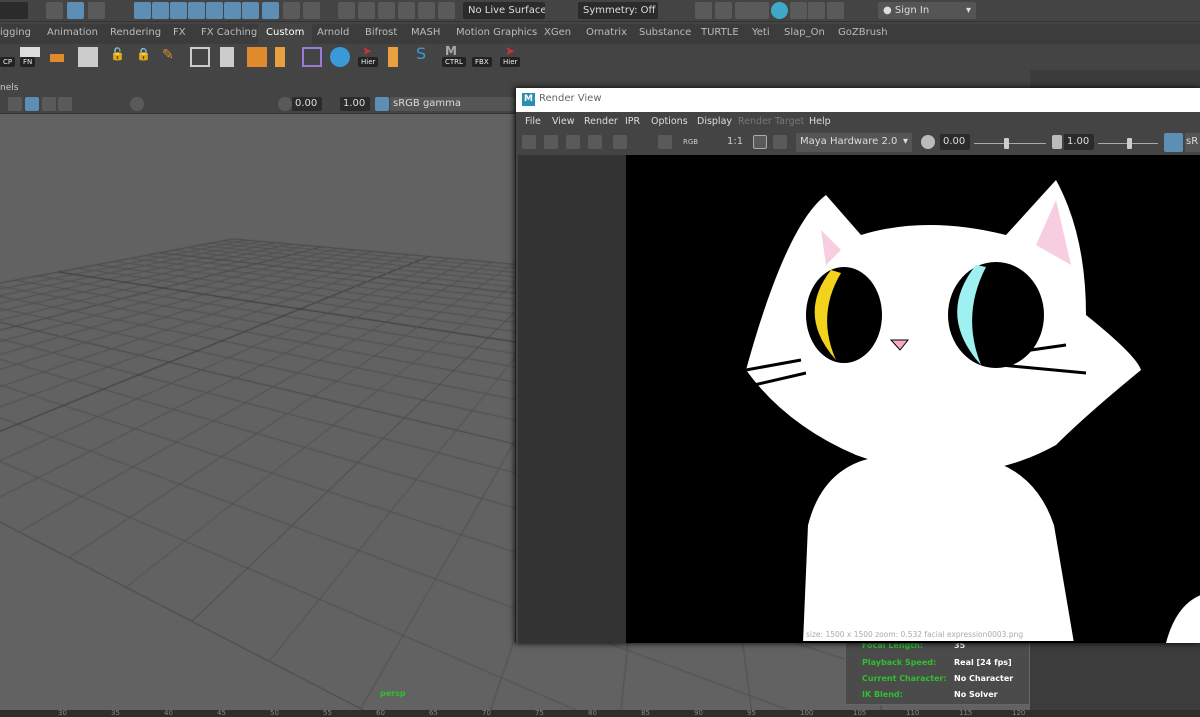 The image size is (1200, 717). I want to click on lattice-icon, so click(312, 57).